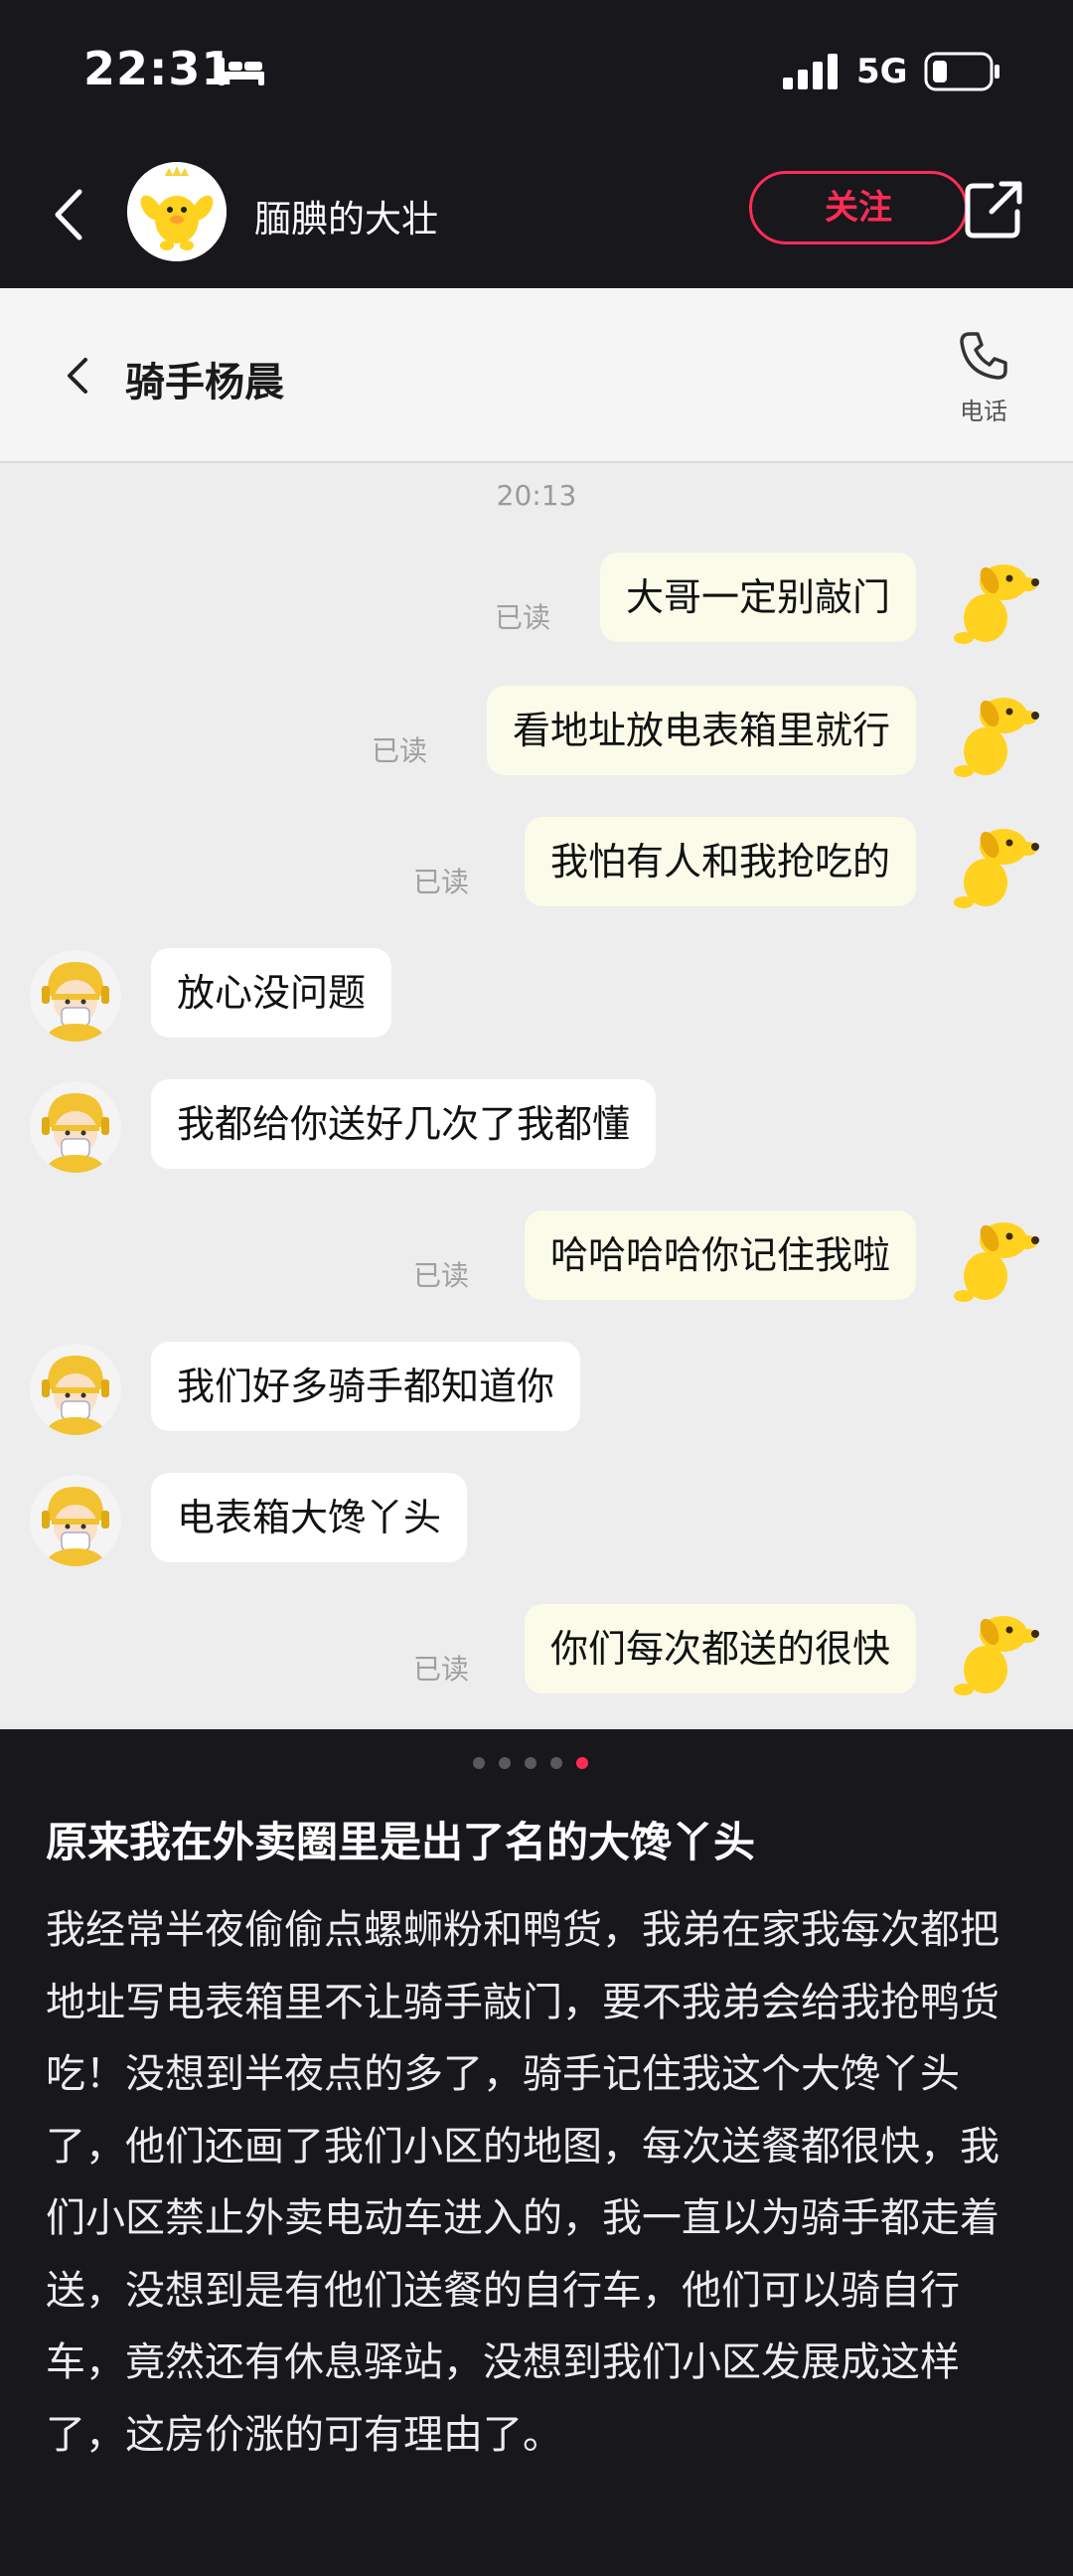 This screenshot has width=1073, height=2576. What do you see at coordinates (241, 71) in the screenshot?
I see `bed-icon` at bounding box center [241, 71].